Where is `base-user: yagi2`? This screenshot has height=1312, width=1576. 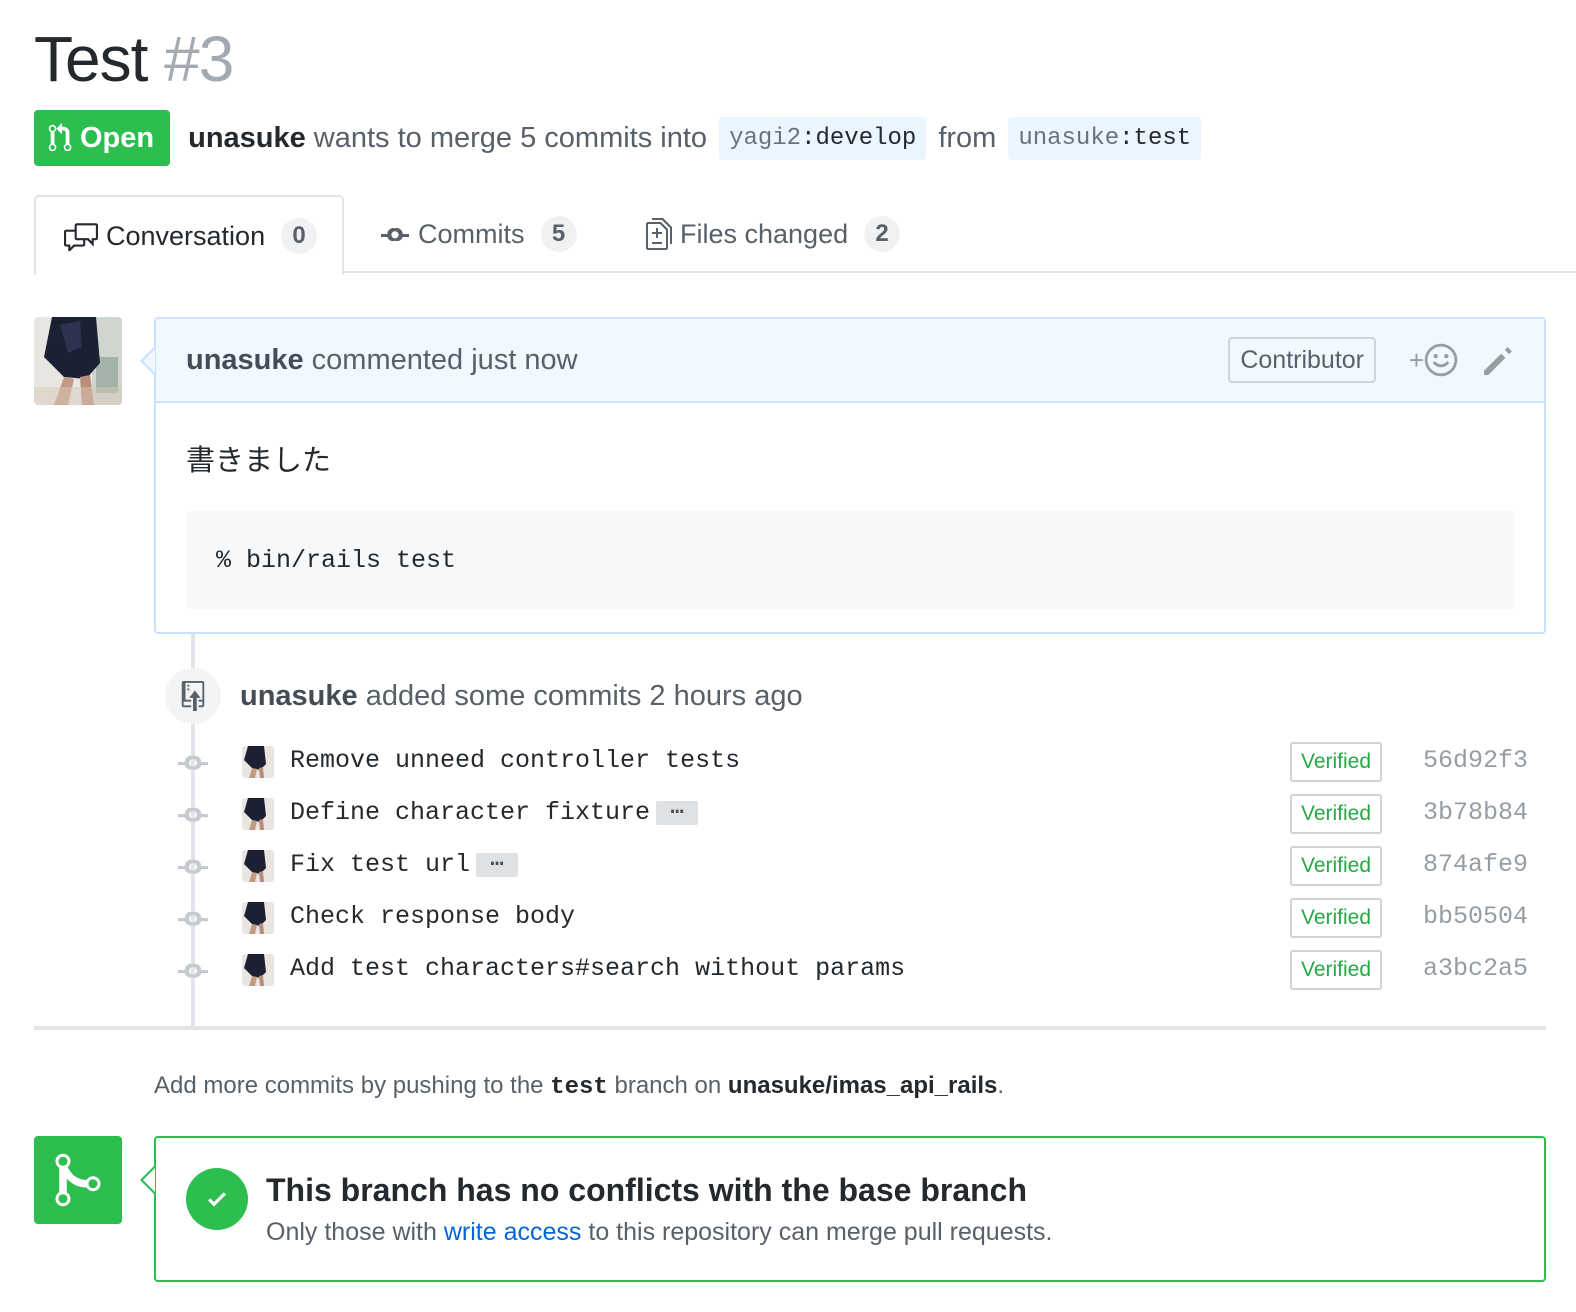 base-user: yagi2 is located at coordinates (765, 138).